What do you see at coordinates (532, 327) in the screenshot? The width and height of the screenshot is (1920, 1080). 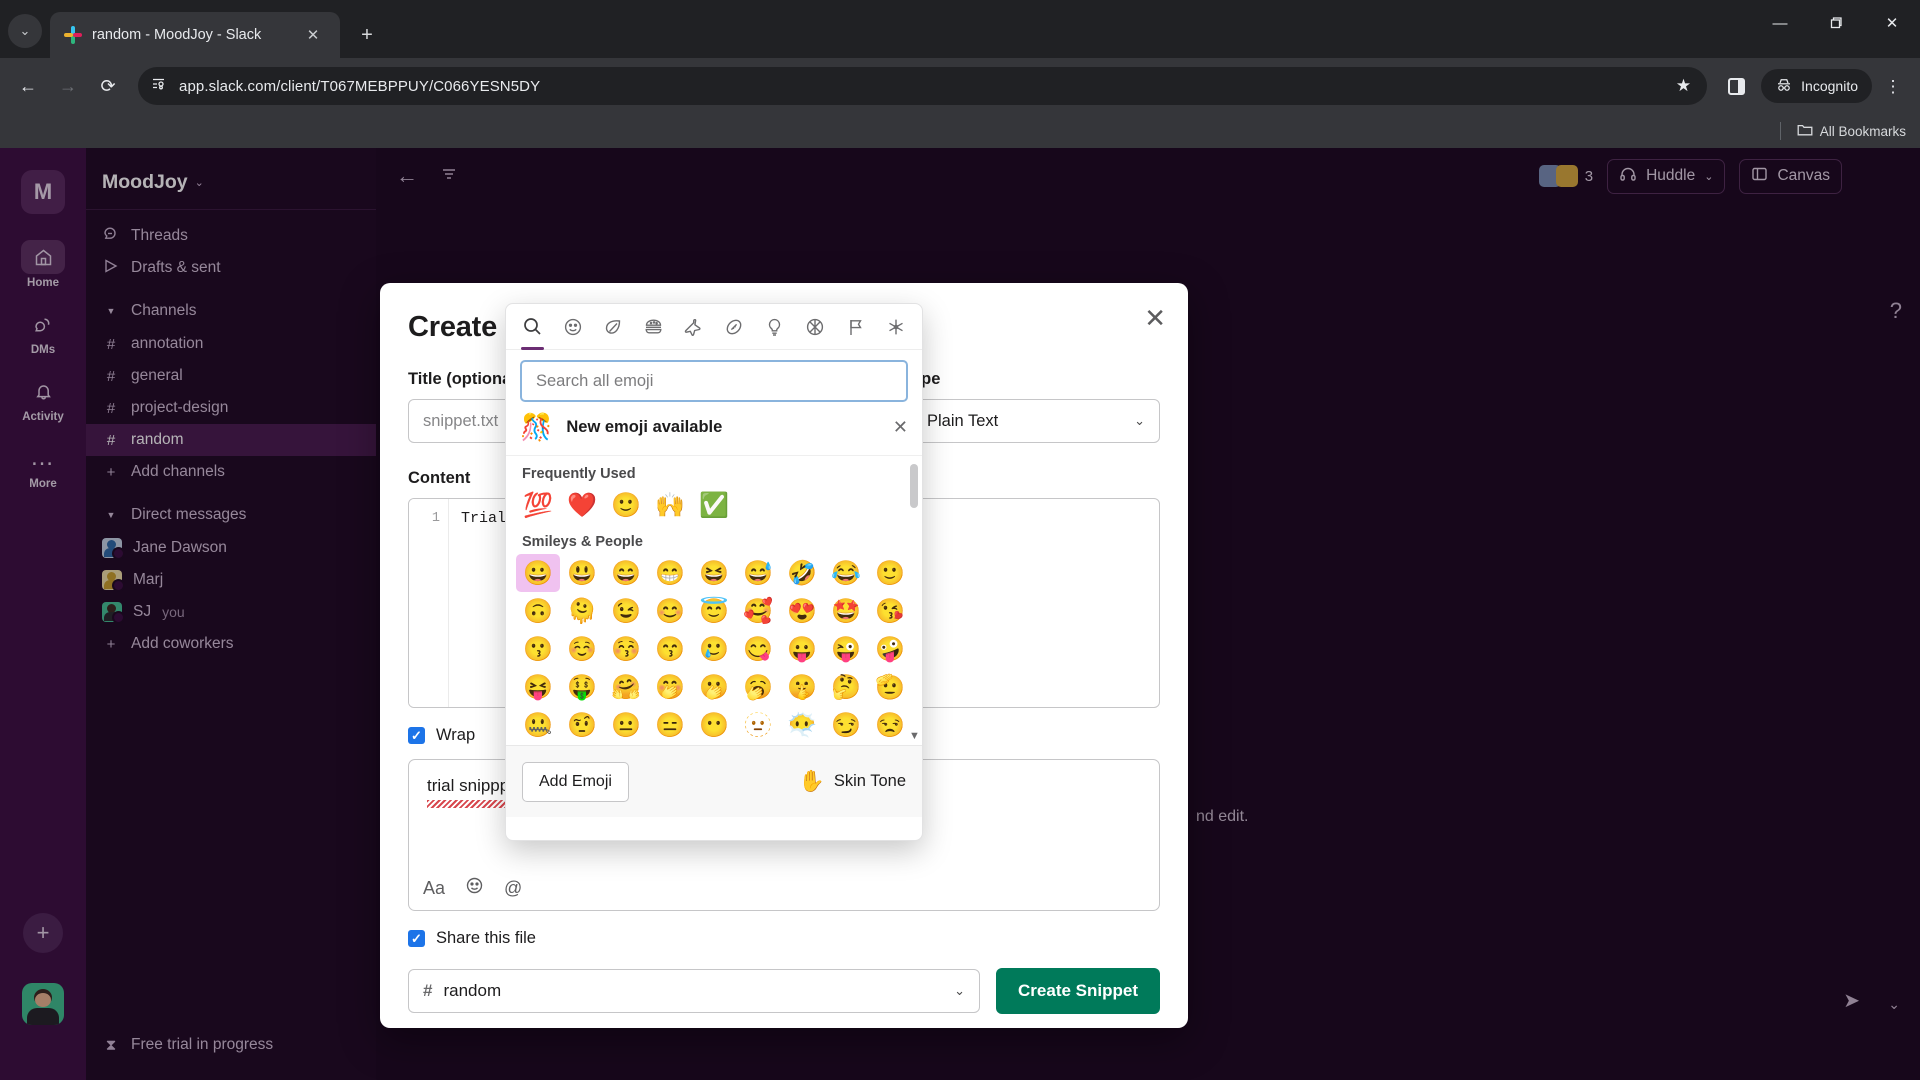 I see `emoji-tab-search-icon` at bounding box center [532, 327].